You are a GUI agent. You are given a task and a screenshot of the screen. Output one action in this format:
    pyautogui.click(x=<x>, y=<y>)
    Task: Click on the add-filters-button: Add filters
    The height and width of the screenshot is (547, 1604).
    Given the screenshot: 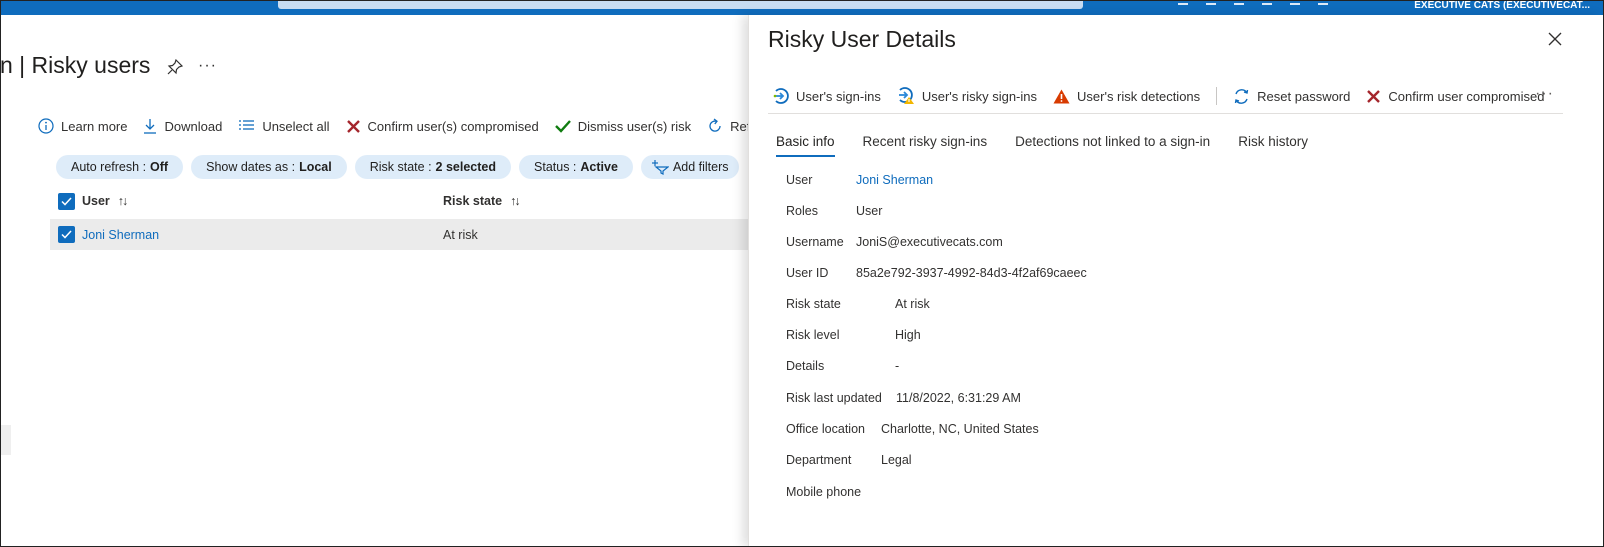 What is the action you would take?
    pyautogui.click(x=689, y=167)
    